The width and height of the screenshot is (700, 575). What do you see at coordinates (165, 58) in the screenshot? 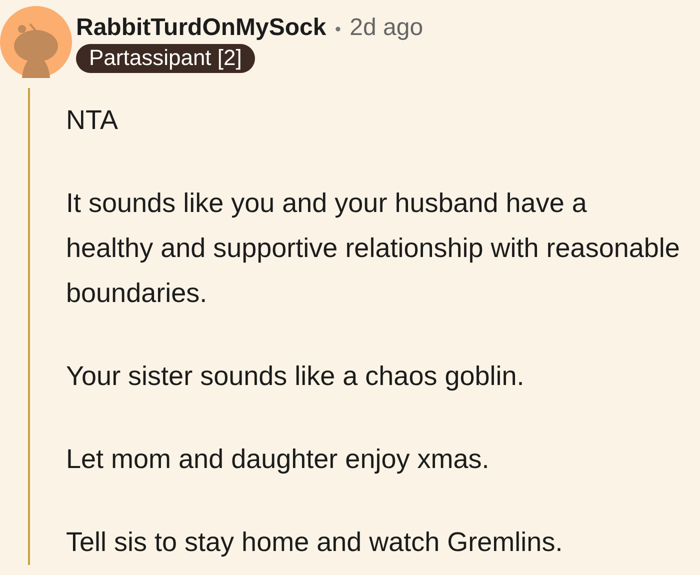
I see `user-flair: Partassipant [2]` at bounding box center [165, 58].